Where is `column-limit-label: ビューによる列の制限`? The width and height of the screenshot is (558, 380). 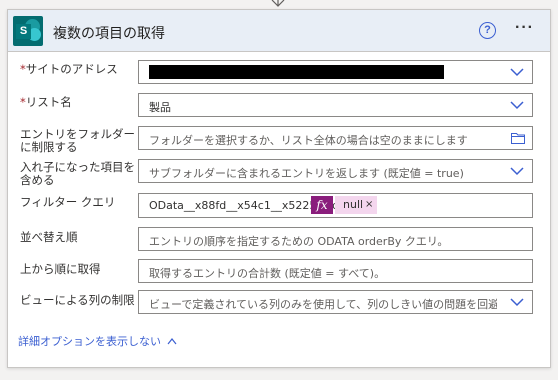
column-limit-label: ビューによる列の制限 is located at coordinates (77, 300).